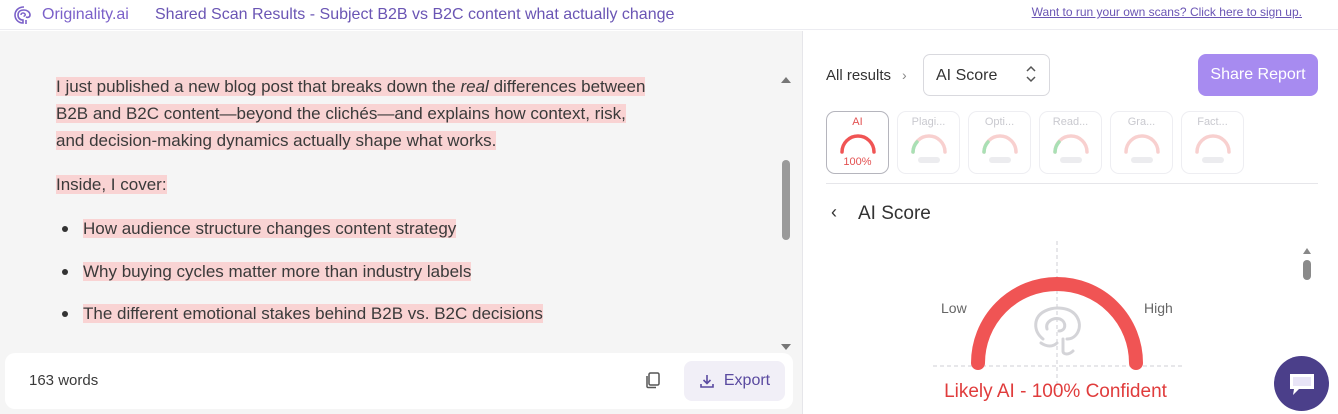  What do you see at coordinates (904, 75) in the screenshot?
I see `chevron-right-icon: ›` at bounding box center [904, 75].